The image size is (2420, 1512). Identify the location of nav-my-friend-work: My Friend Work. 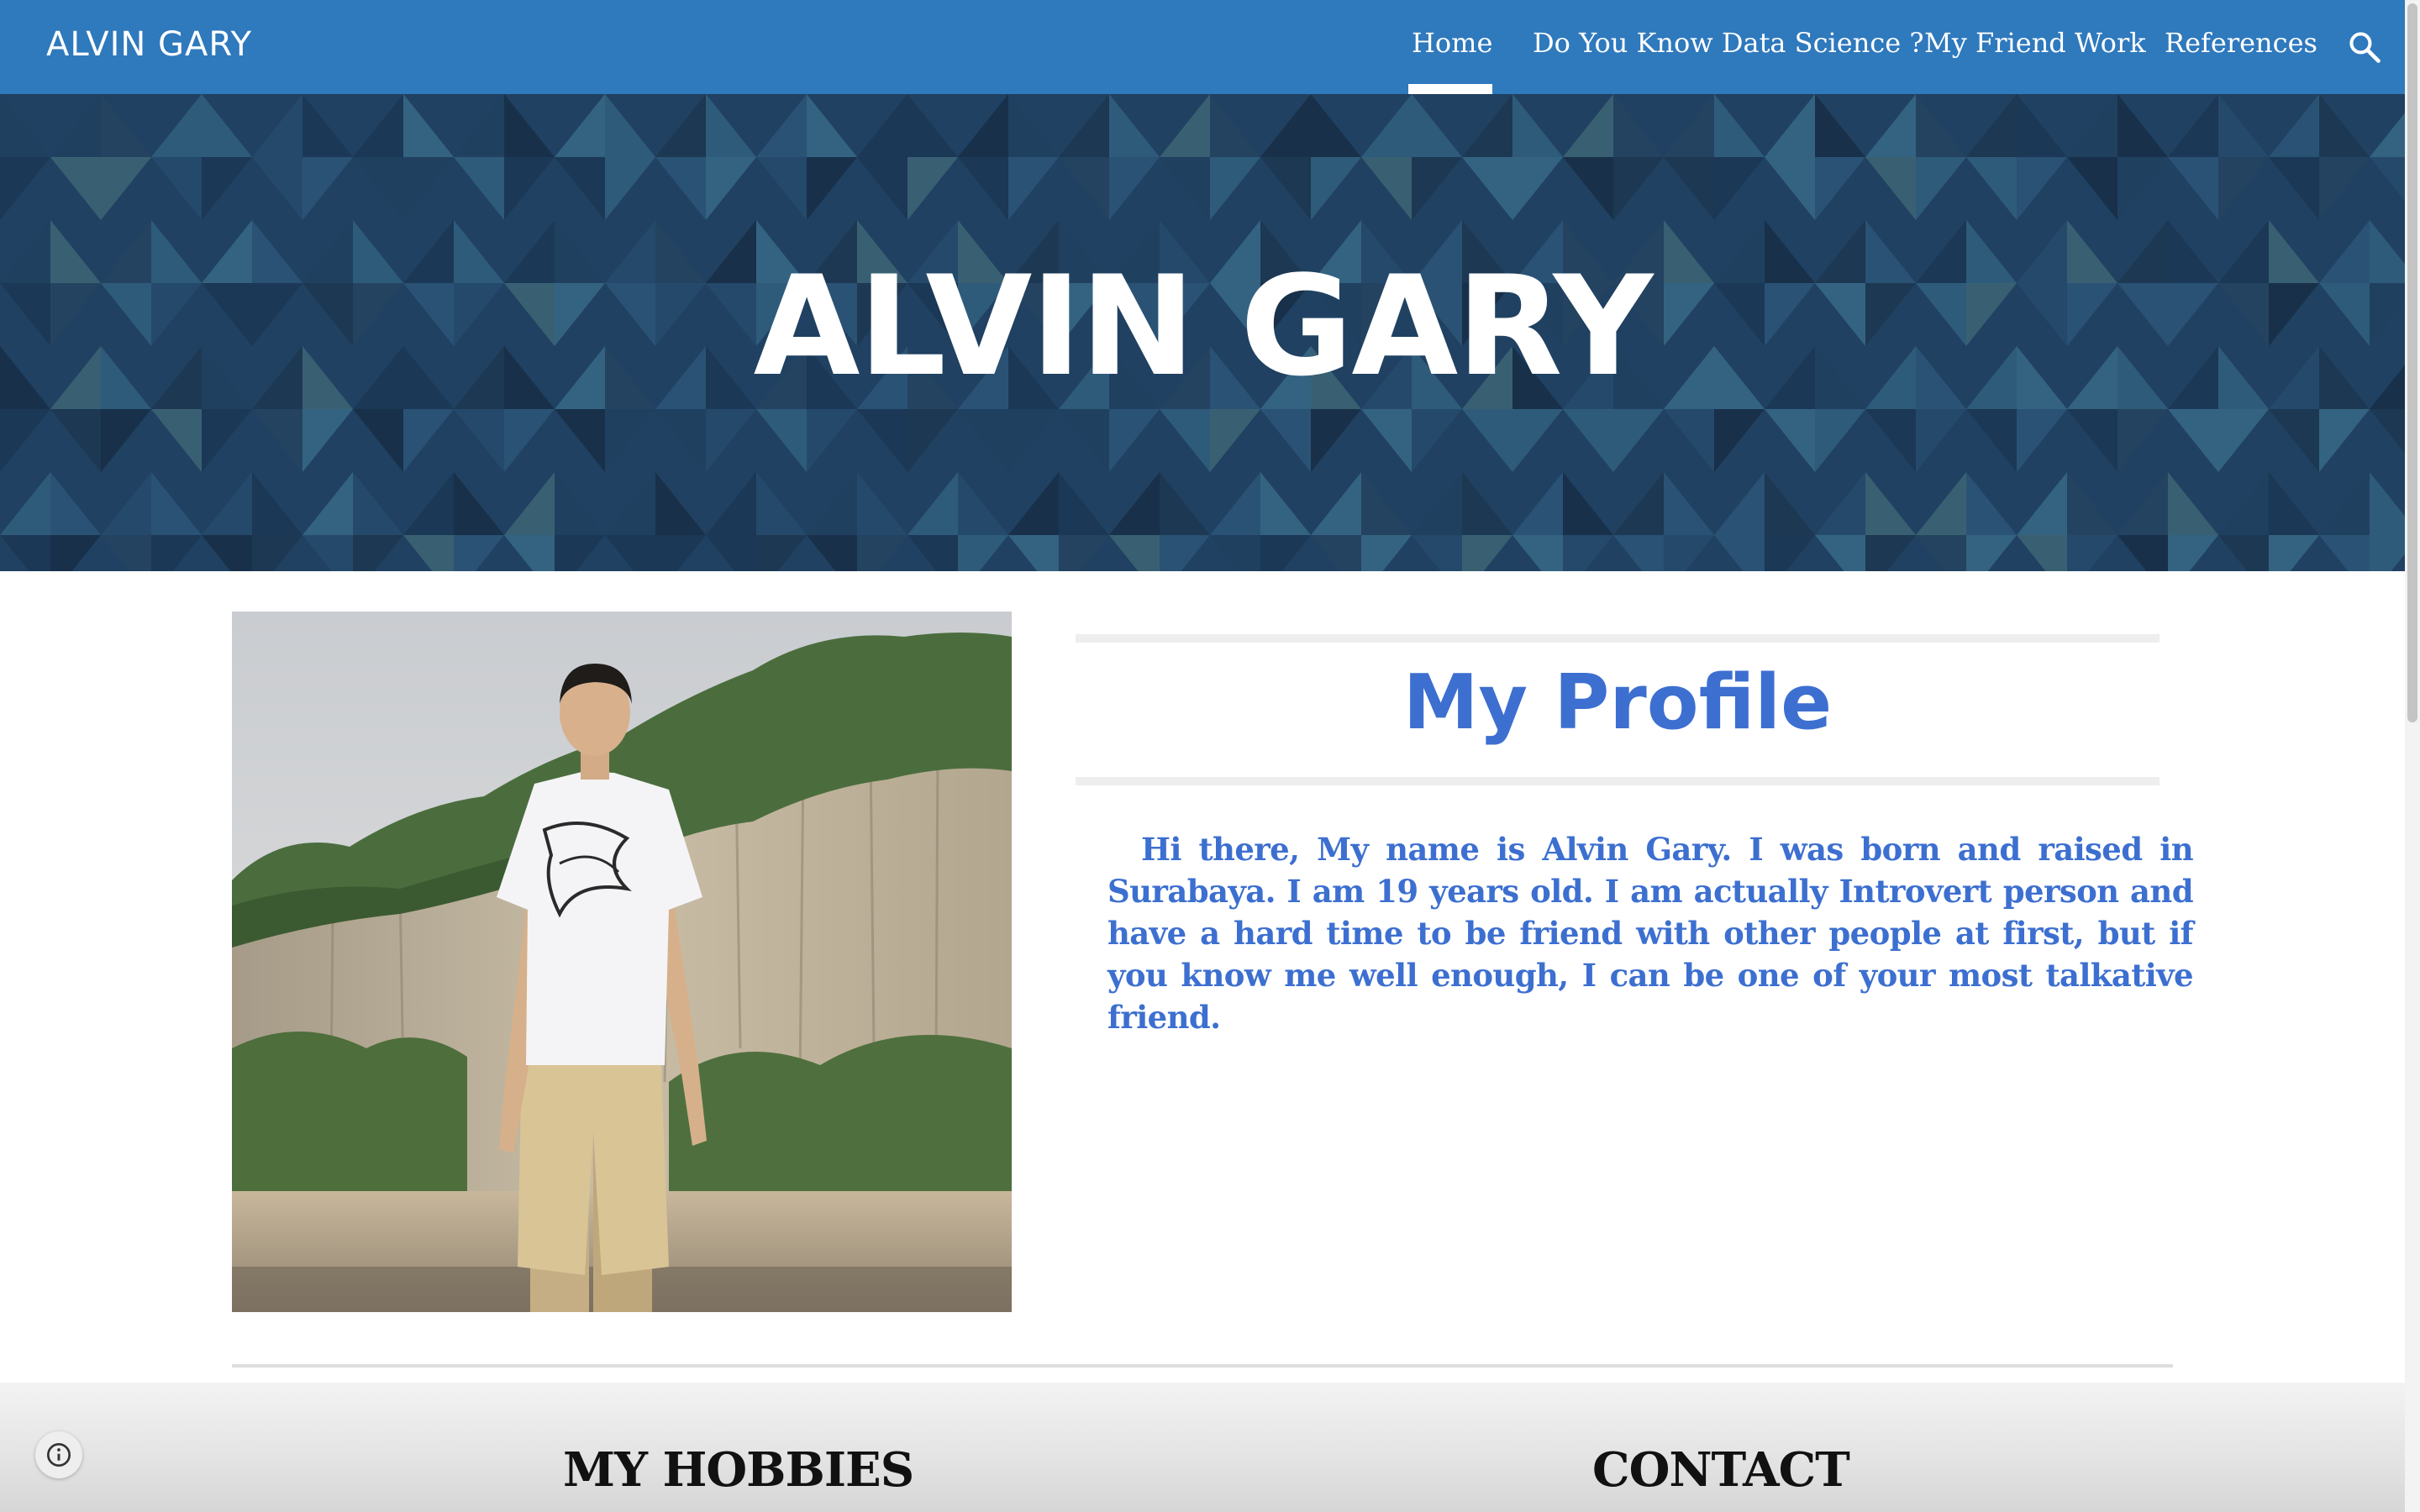
(2035, 43).